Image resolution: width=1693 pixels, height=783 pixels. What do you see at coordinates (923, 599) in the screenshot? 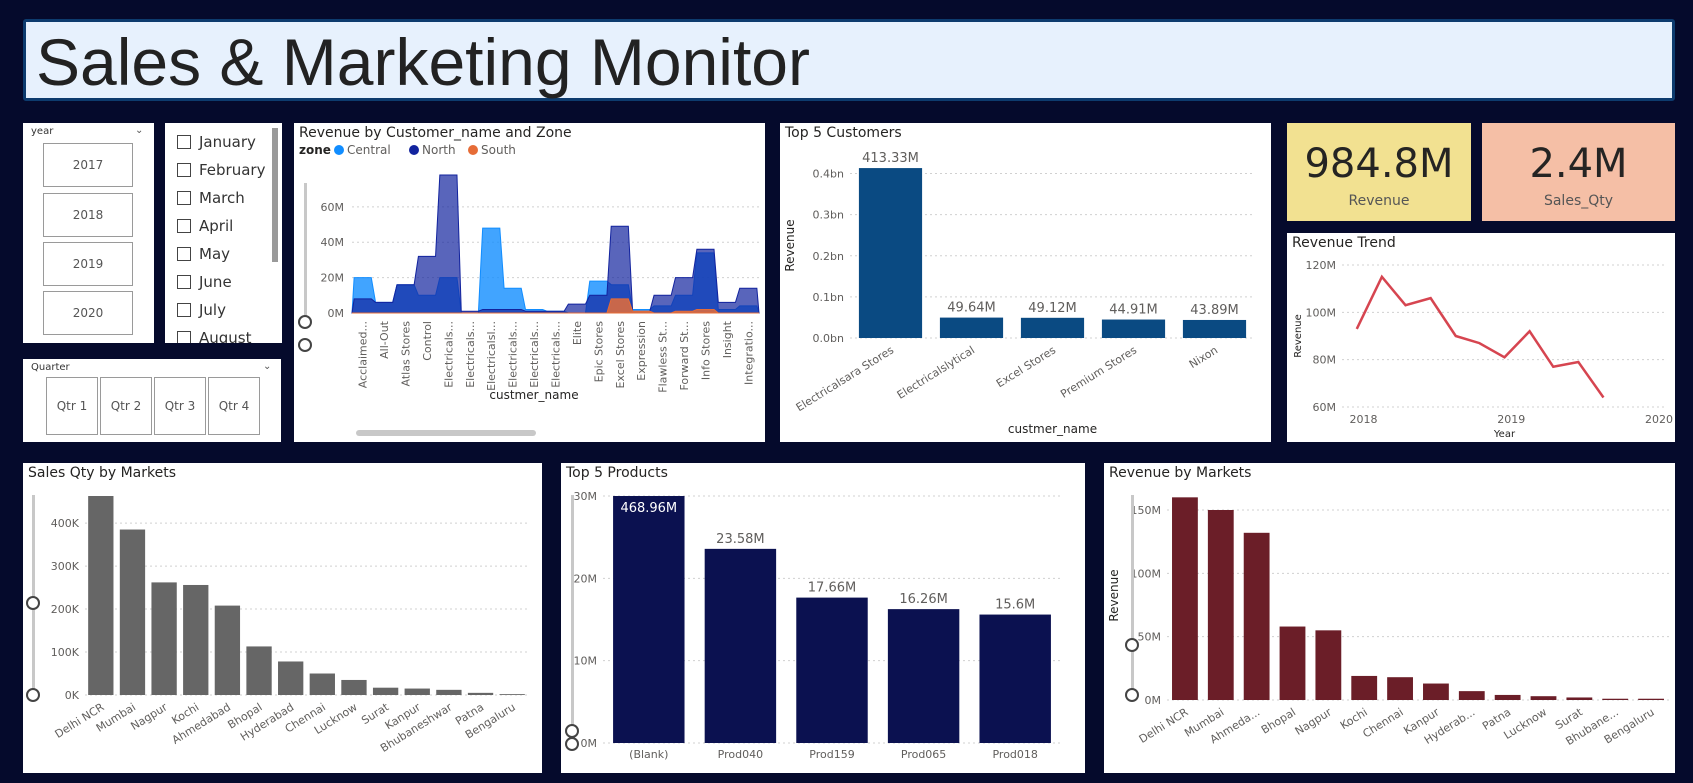
I see `data-label: 16.26M` at bounding box center [923, 599].